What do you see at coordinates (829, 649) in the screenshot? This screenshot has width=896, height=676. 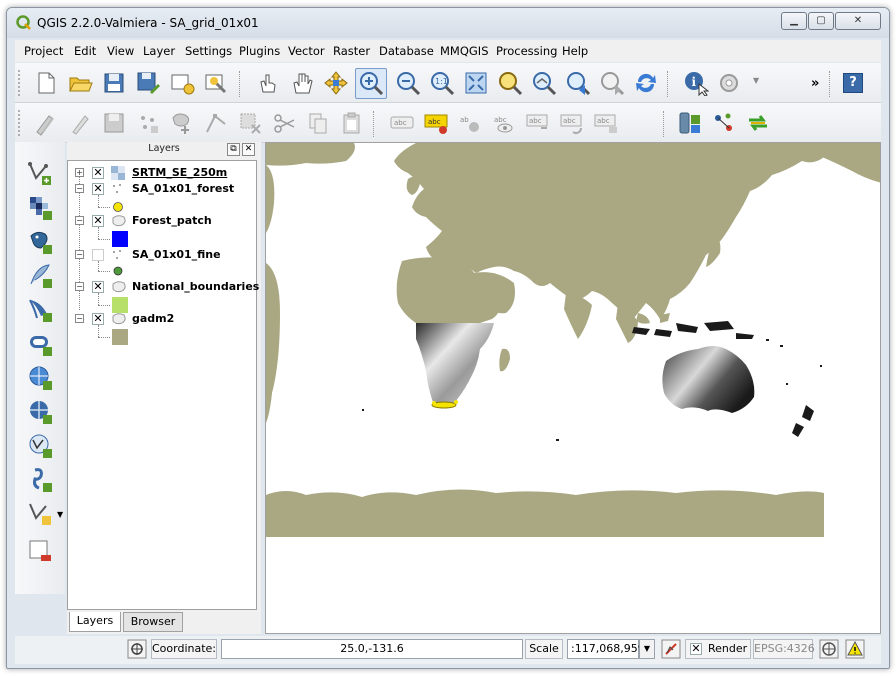 I see `crs-globe-icon` at bounding box center [829, 649].